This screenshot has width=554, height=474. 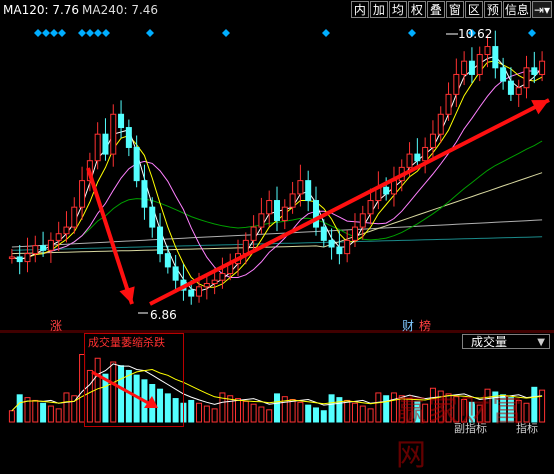 I want to click on tab-label: 指标, so click(x=527, y=428).